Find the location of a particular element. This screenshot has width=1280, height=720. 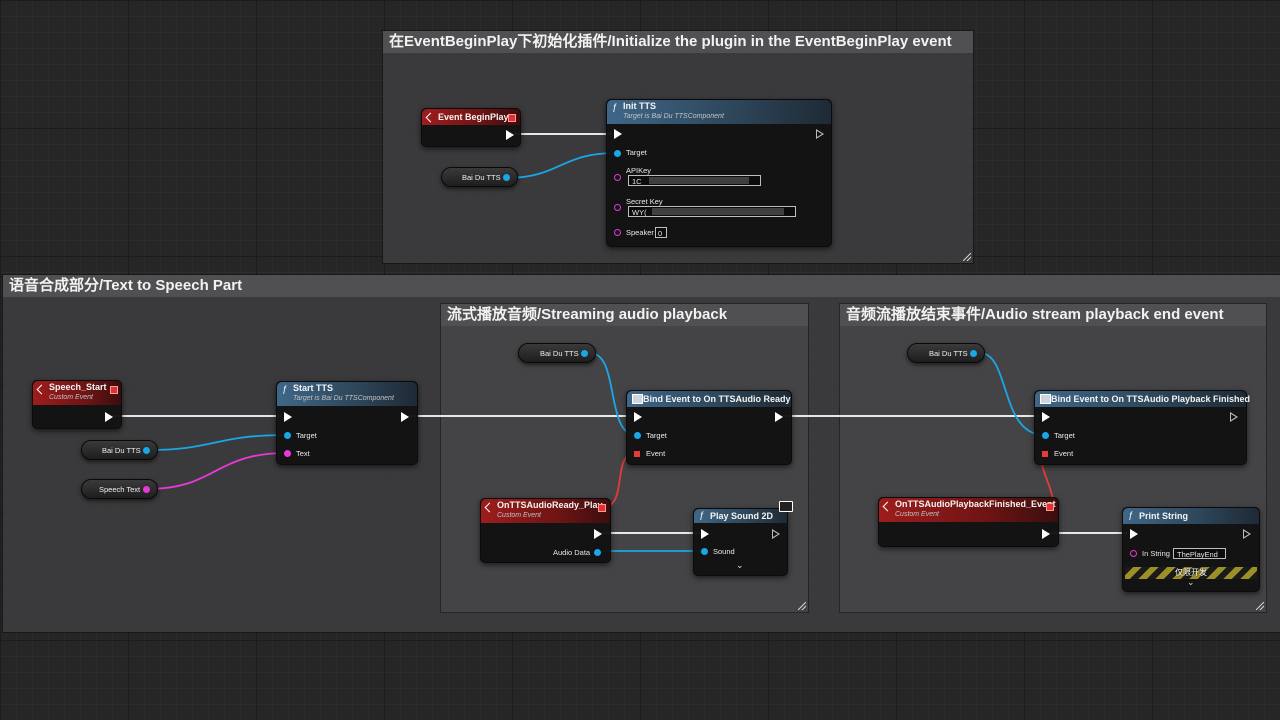

event-begin-play-node: Event BeginPlay is located at coordinates (471, 127).